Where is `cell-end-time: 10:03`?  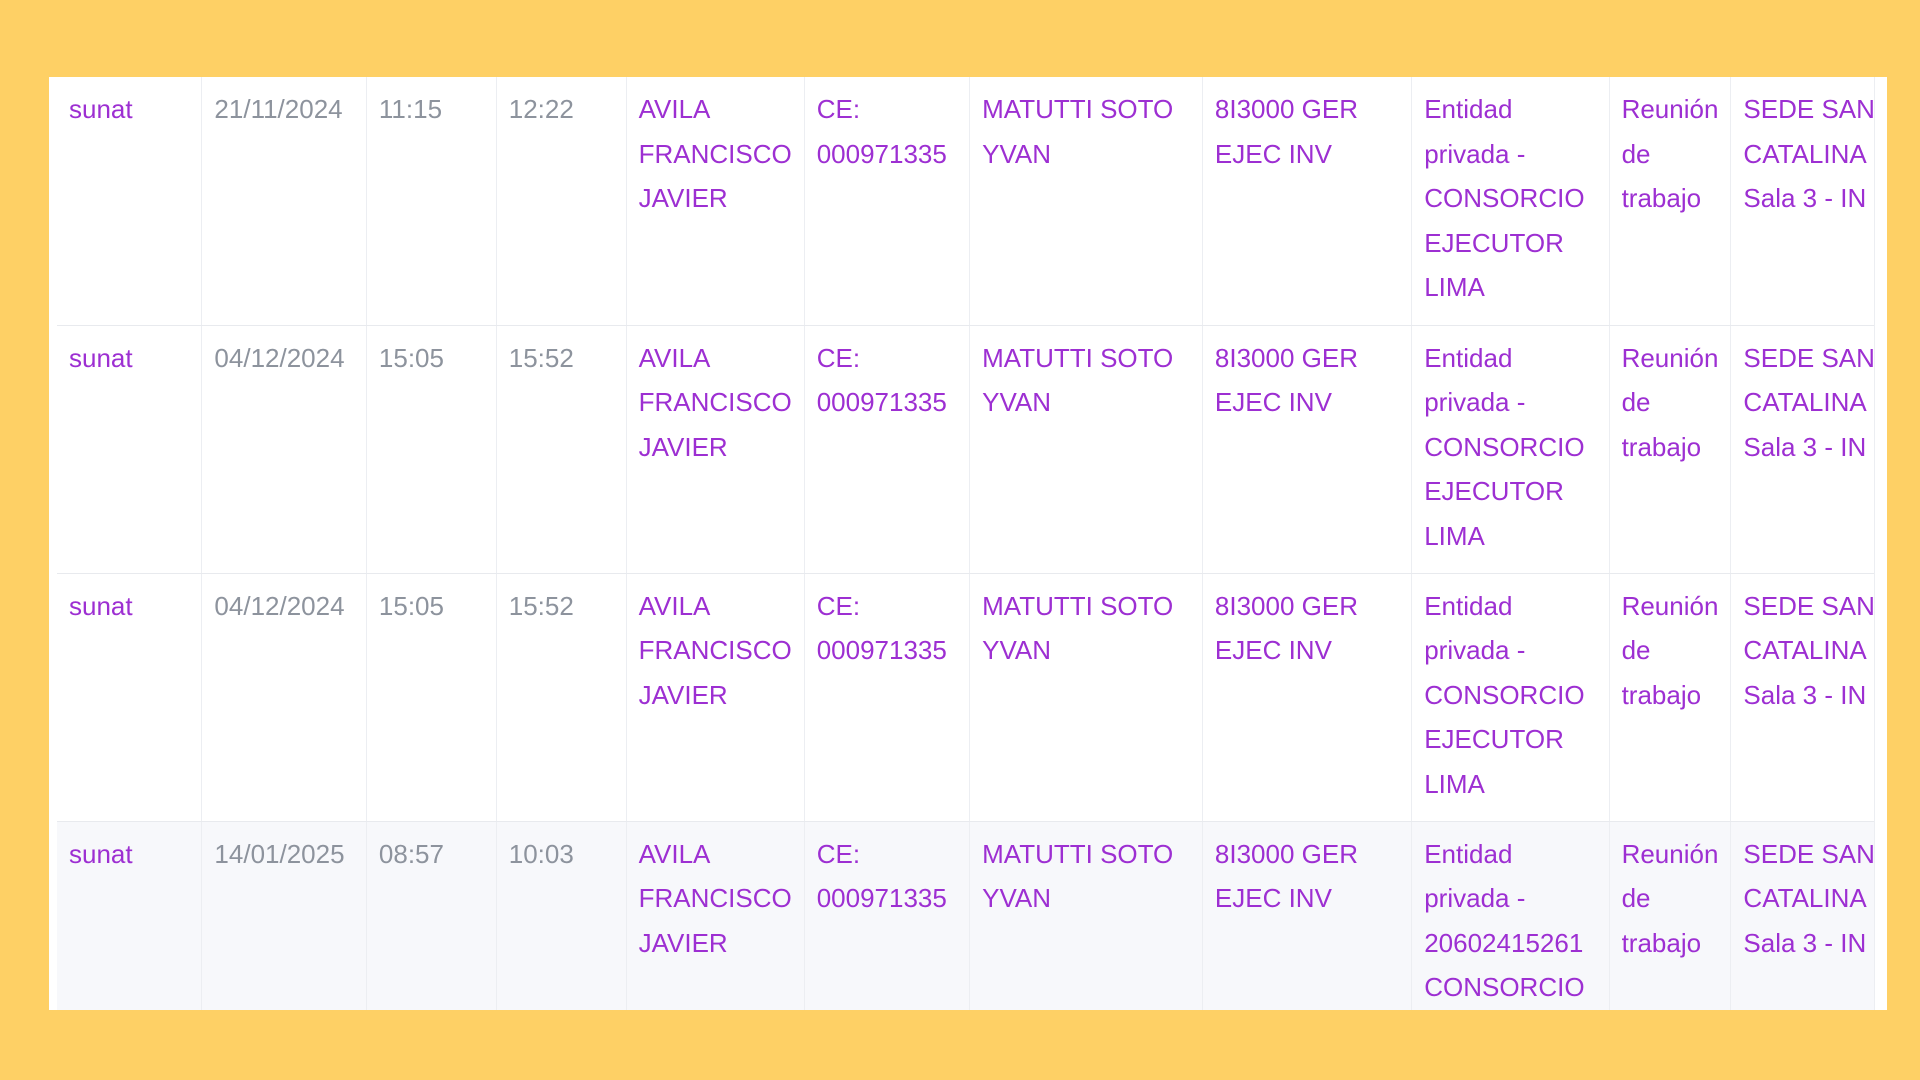
cell-end-time: 10:03 is located at coordinates (561, 915).